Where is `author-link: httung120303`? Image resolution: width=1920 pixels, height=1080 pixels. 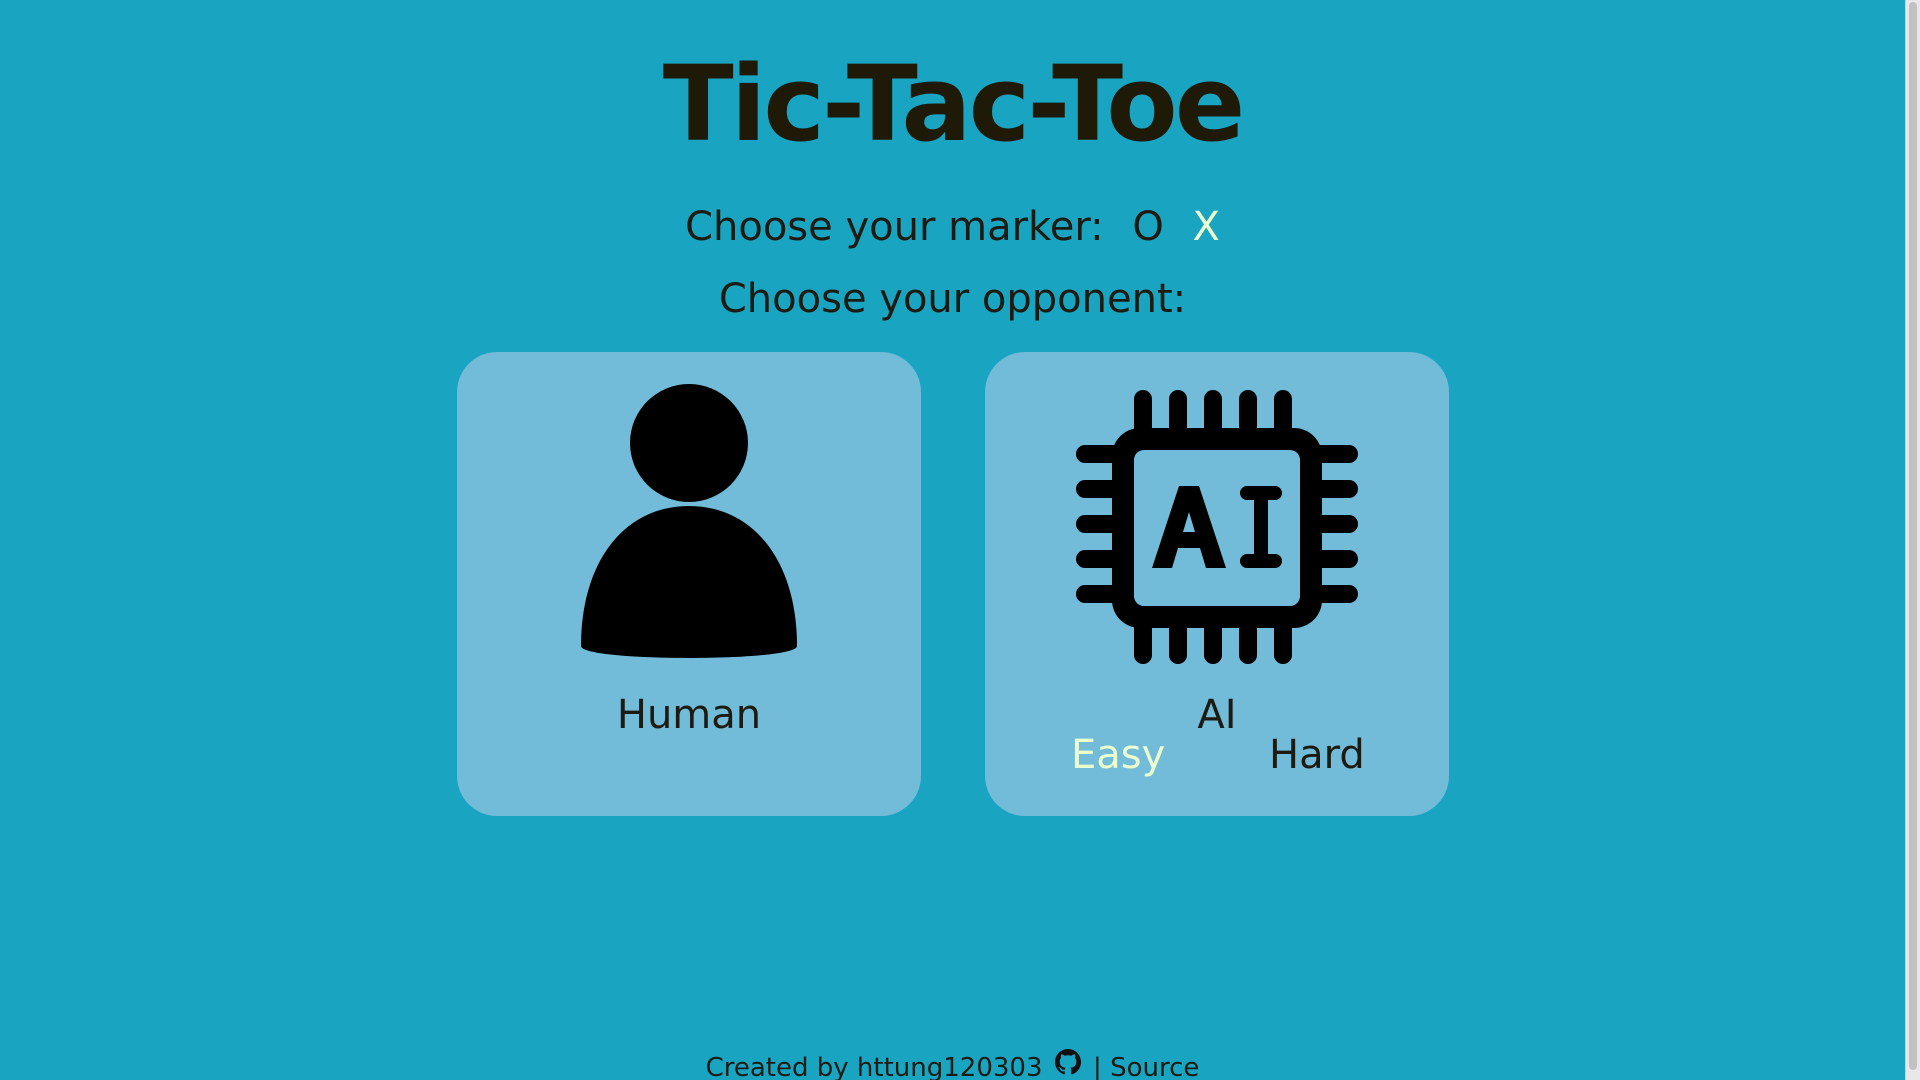 author-link: httung120303 is located at coordinates (950, 1065).